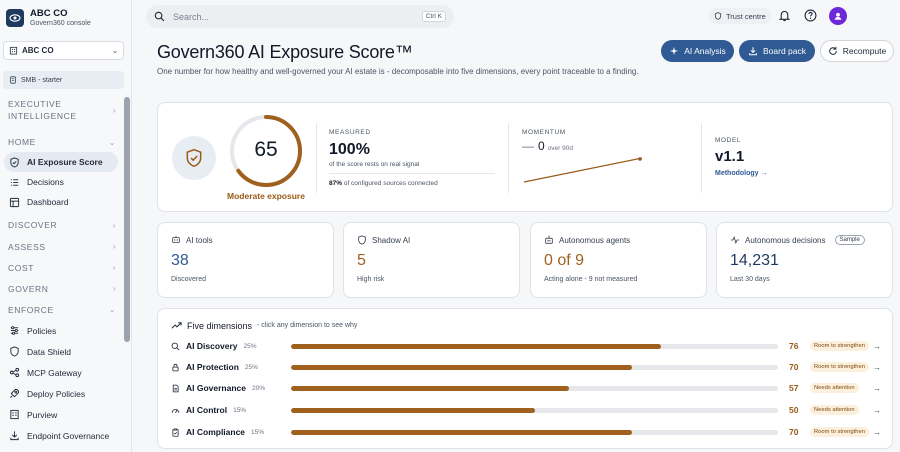 The height and width of the screenshot is (452, 900). What do you see at coordinates (56, 393) in the screenshot?
I see `sidebar-item-label: Deploy Policies` at bounding box center [56, 393].